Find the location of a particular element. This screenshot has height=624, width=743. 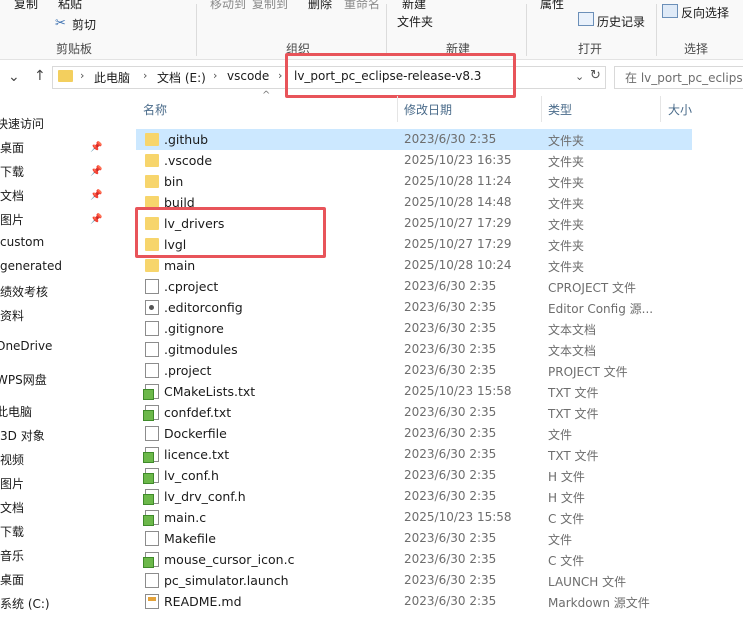

up-arrow-icon: ↑ is located at coordinates (40, 76).